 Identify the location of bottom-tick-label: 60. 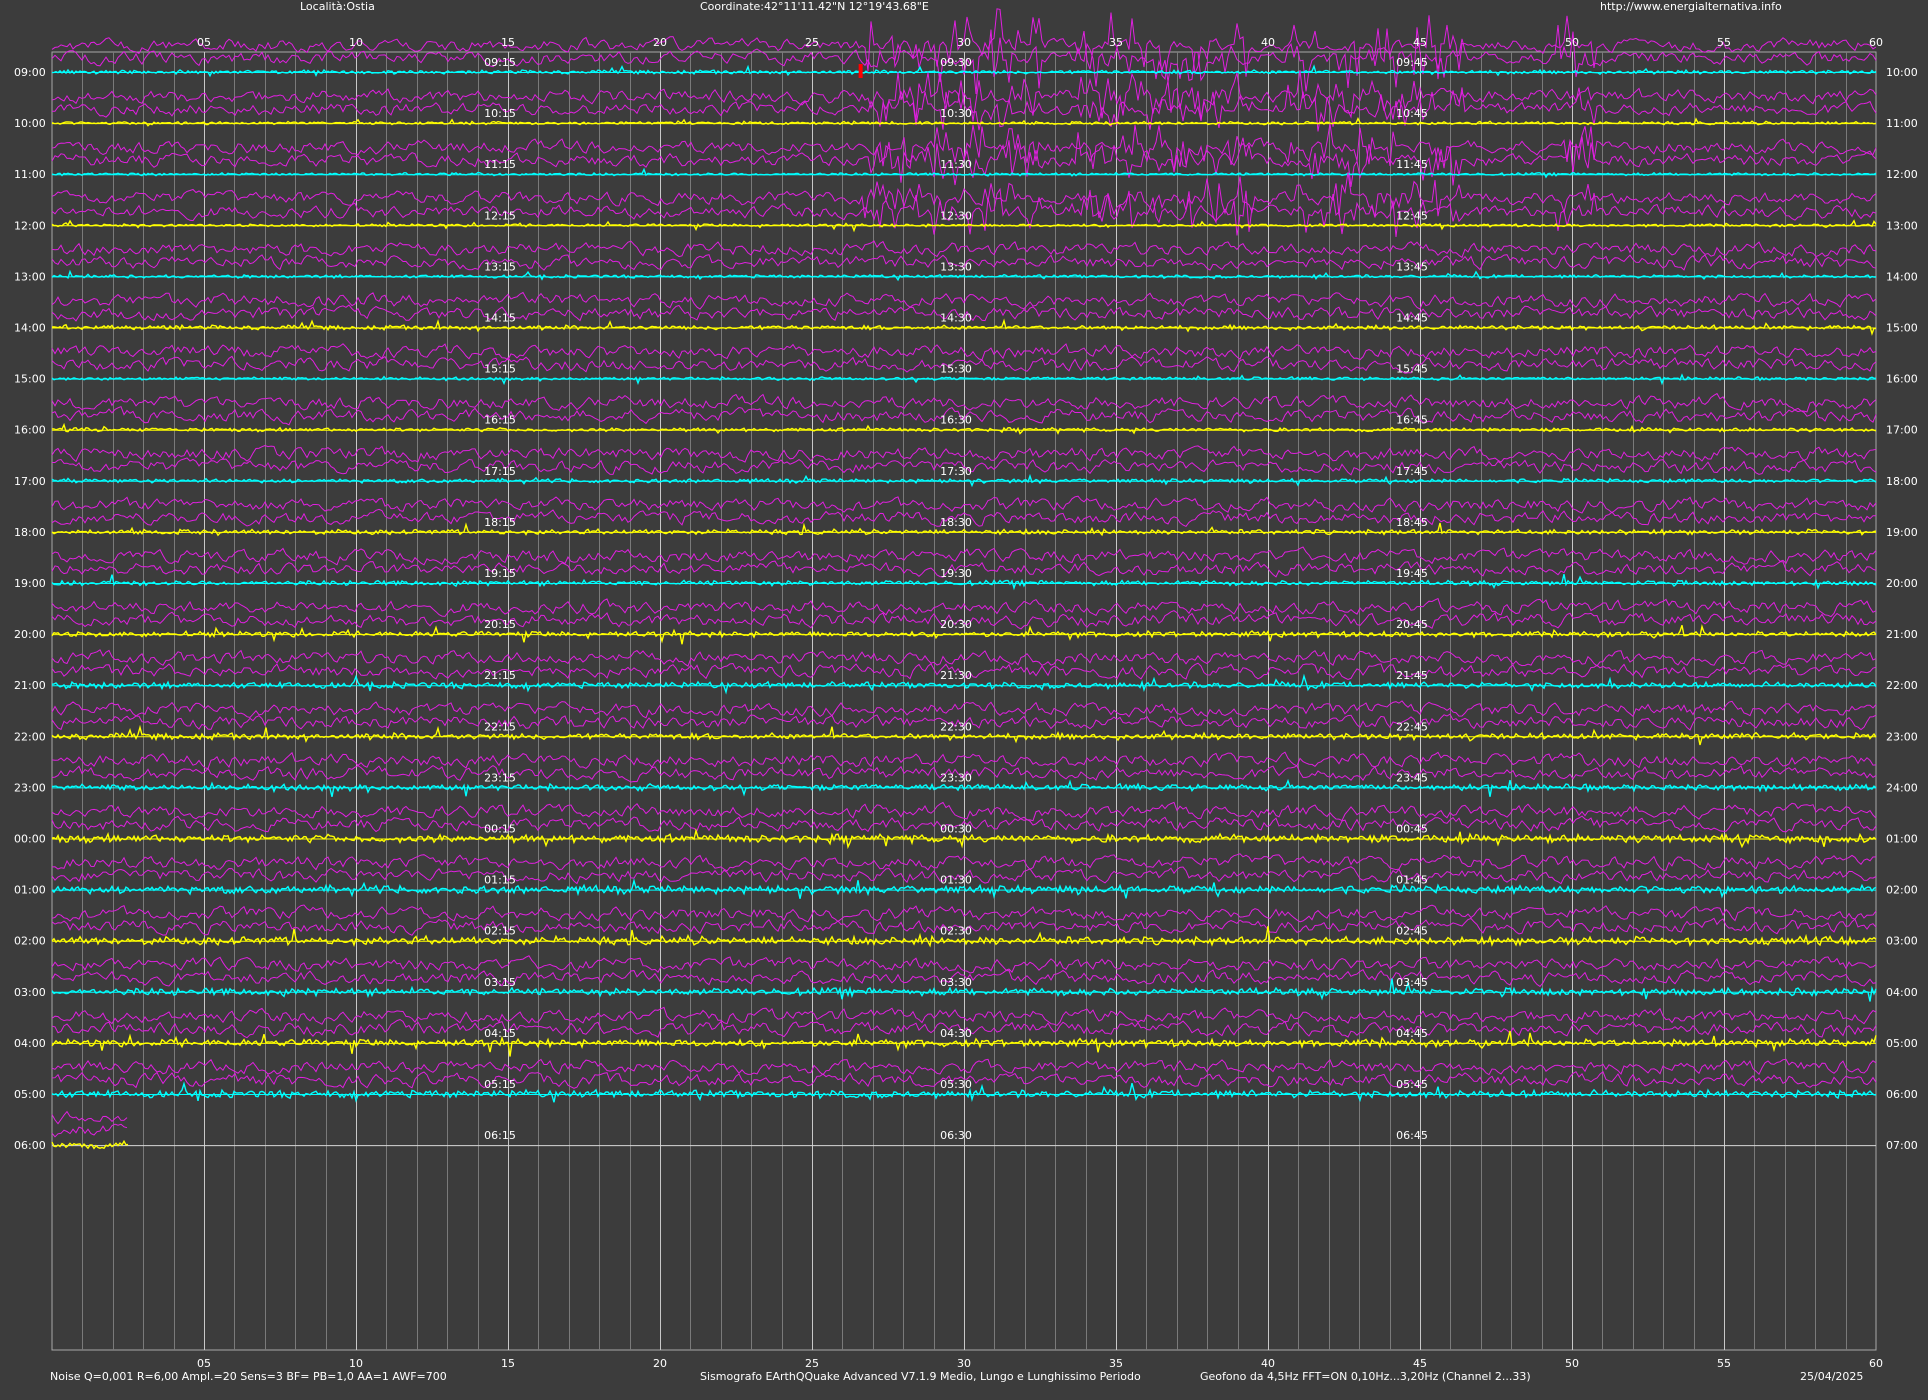
(1876, 1363).